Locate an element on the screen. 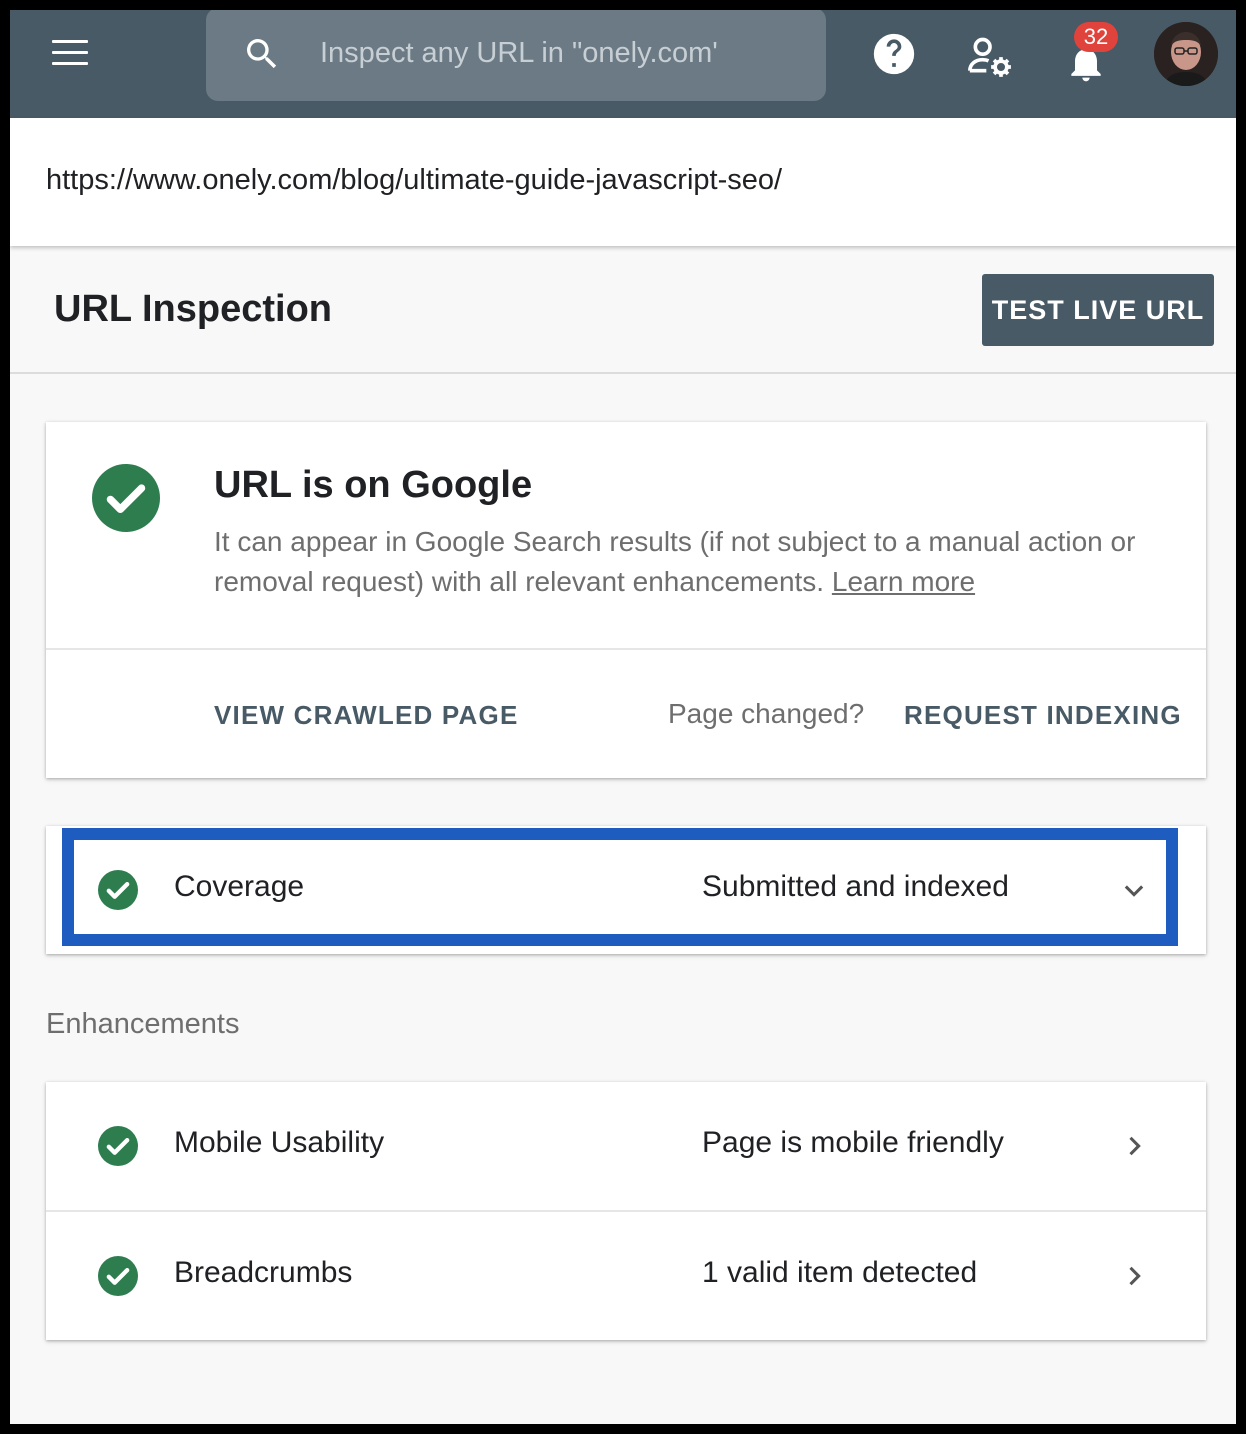  enhancement-value: Page is mobile friendly is located at coordinates (853, 1142).